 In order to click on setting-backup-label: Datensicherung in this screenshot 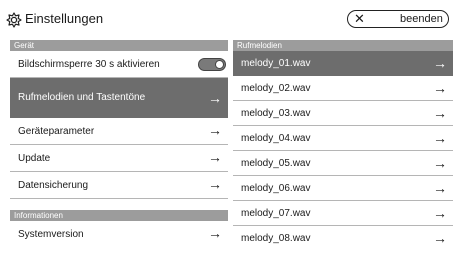, I will do `click(53, 185)`.